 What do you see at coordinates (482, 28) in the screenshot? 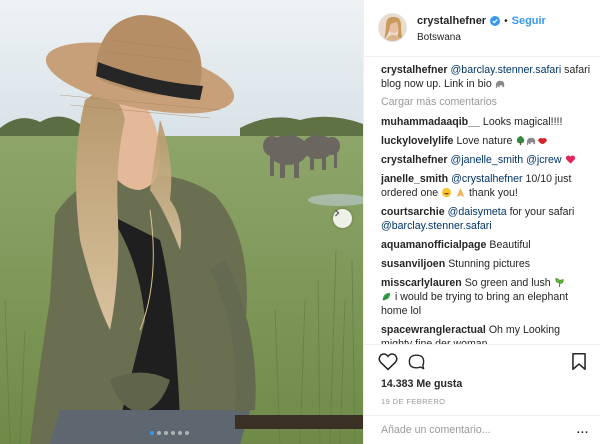
I see `post-header: crystalhefner • Seguir Botswana` at bounding box center [482, 28].